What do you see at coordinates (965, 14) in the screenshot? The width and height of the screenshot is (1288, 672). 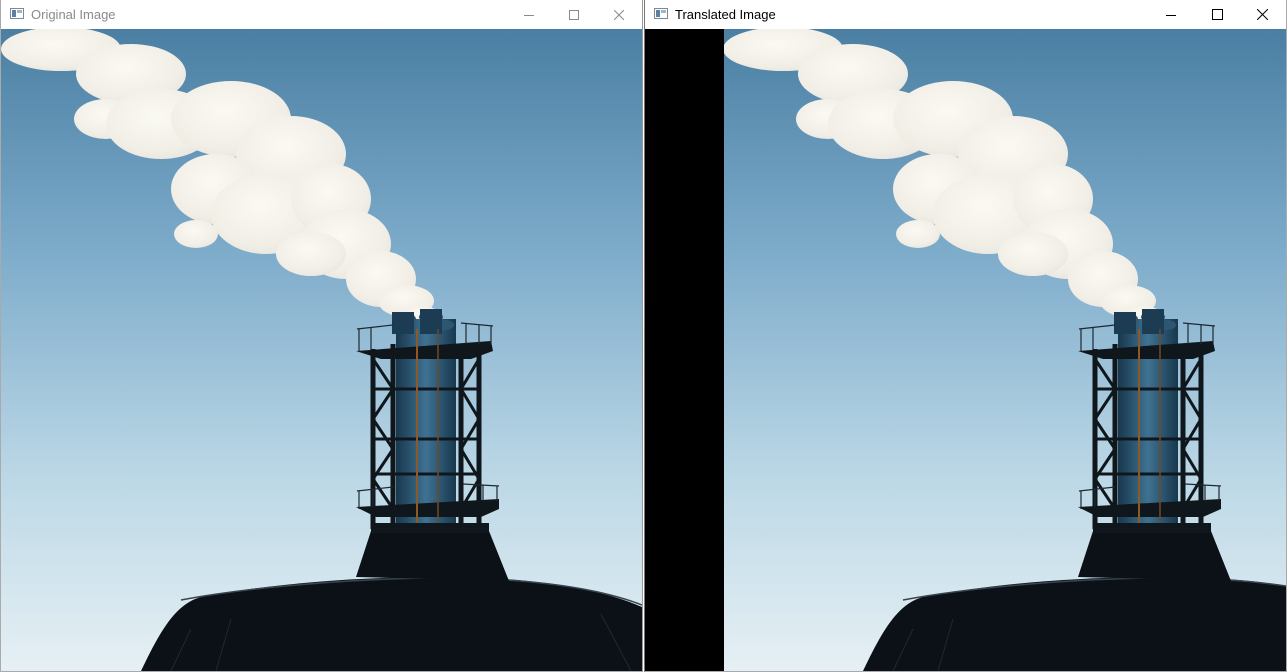 I see `title-bar: Translated Image` at bounding box center [965, 14].